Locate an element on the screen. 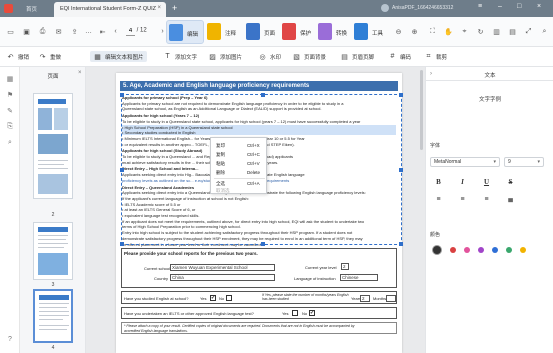 The width and height of the screenshot is (553, 353). account-name: AnisaPDF_1664246653312 is located at coordinates (422, 8).